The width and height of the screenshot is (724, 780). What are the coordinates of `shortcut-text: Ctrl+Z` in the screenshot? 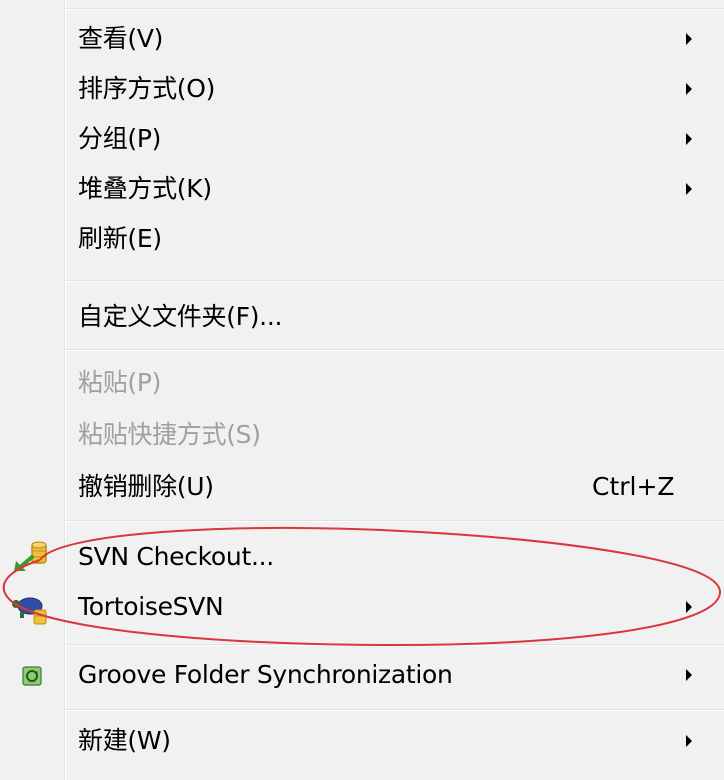 It's located at (633, 486).